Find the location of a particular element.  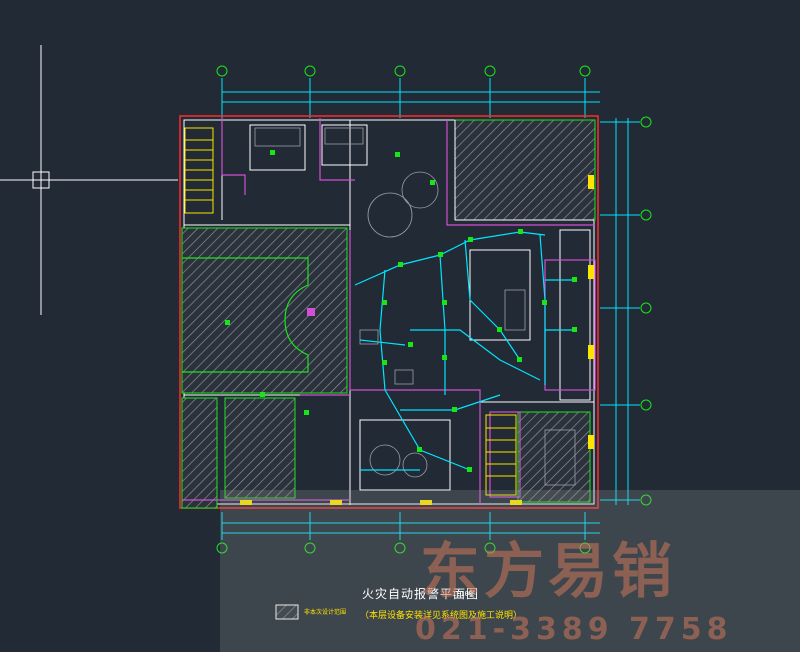

crosshair-cursor-icon is located at coordinates (89, 180).